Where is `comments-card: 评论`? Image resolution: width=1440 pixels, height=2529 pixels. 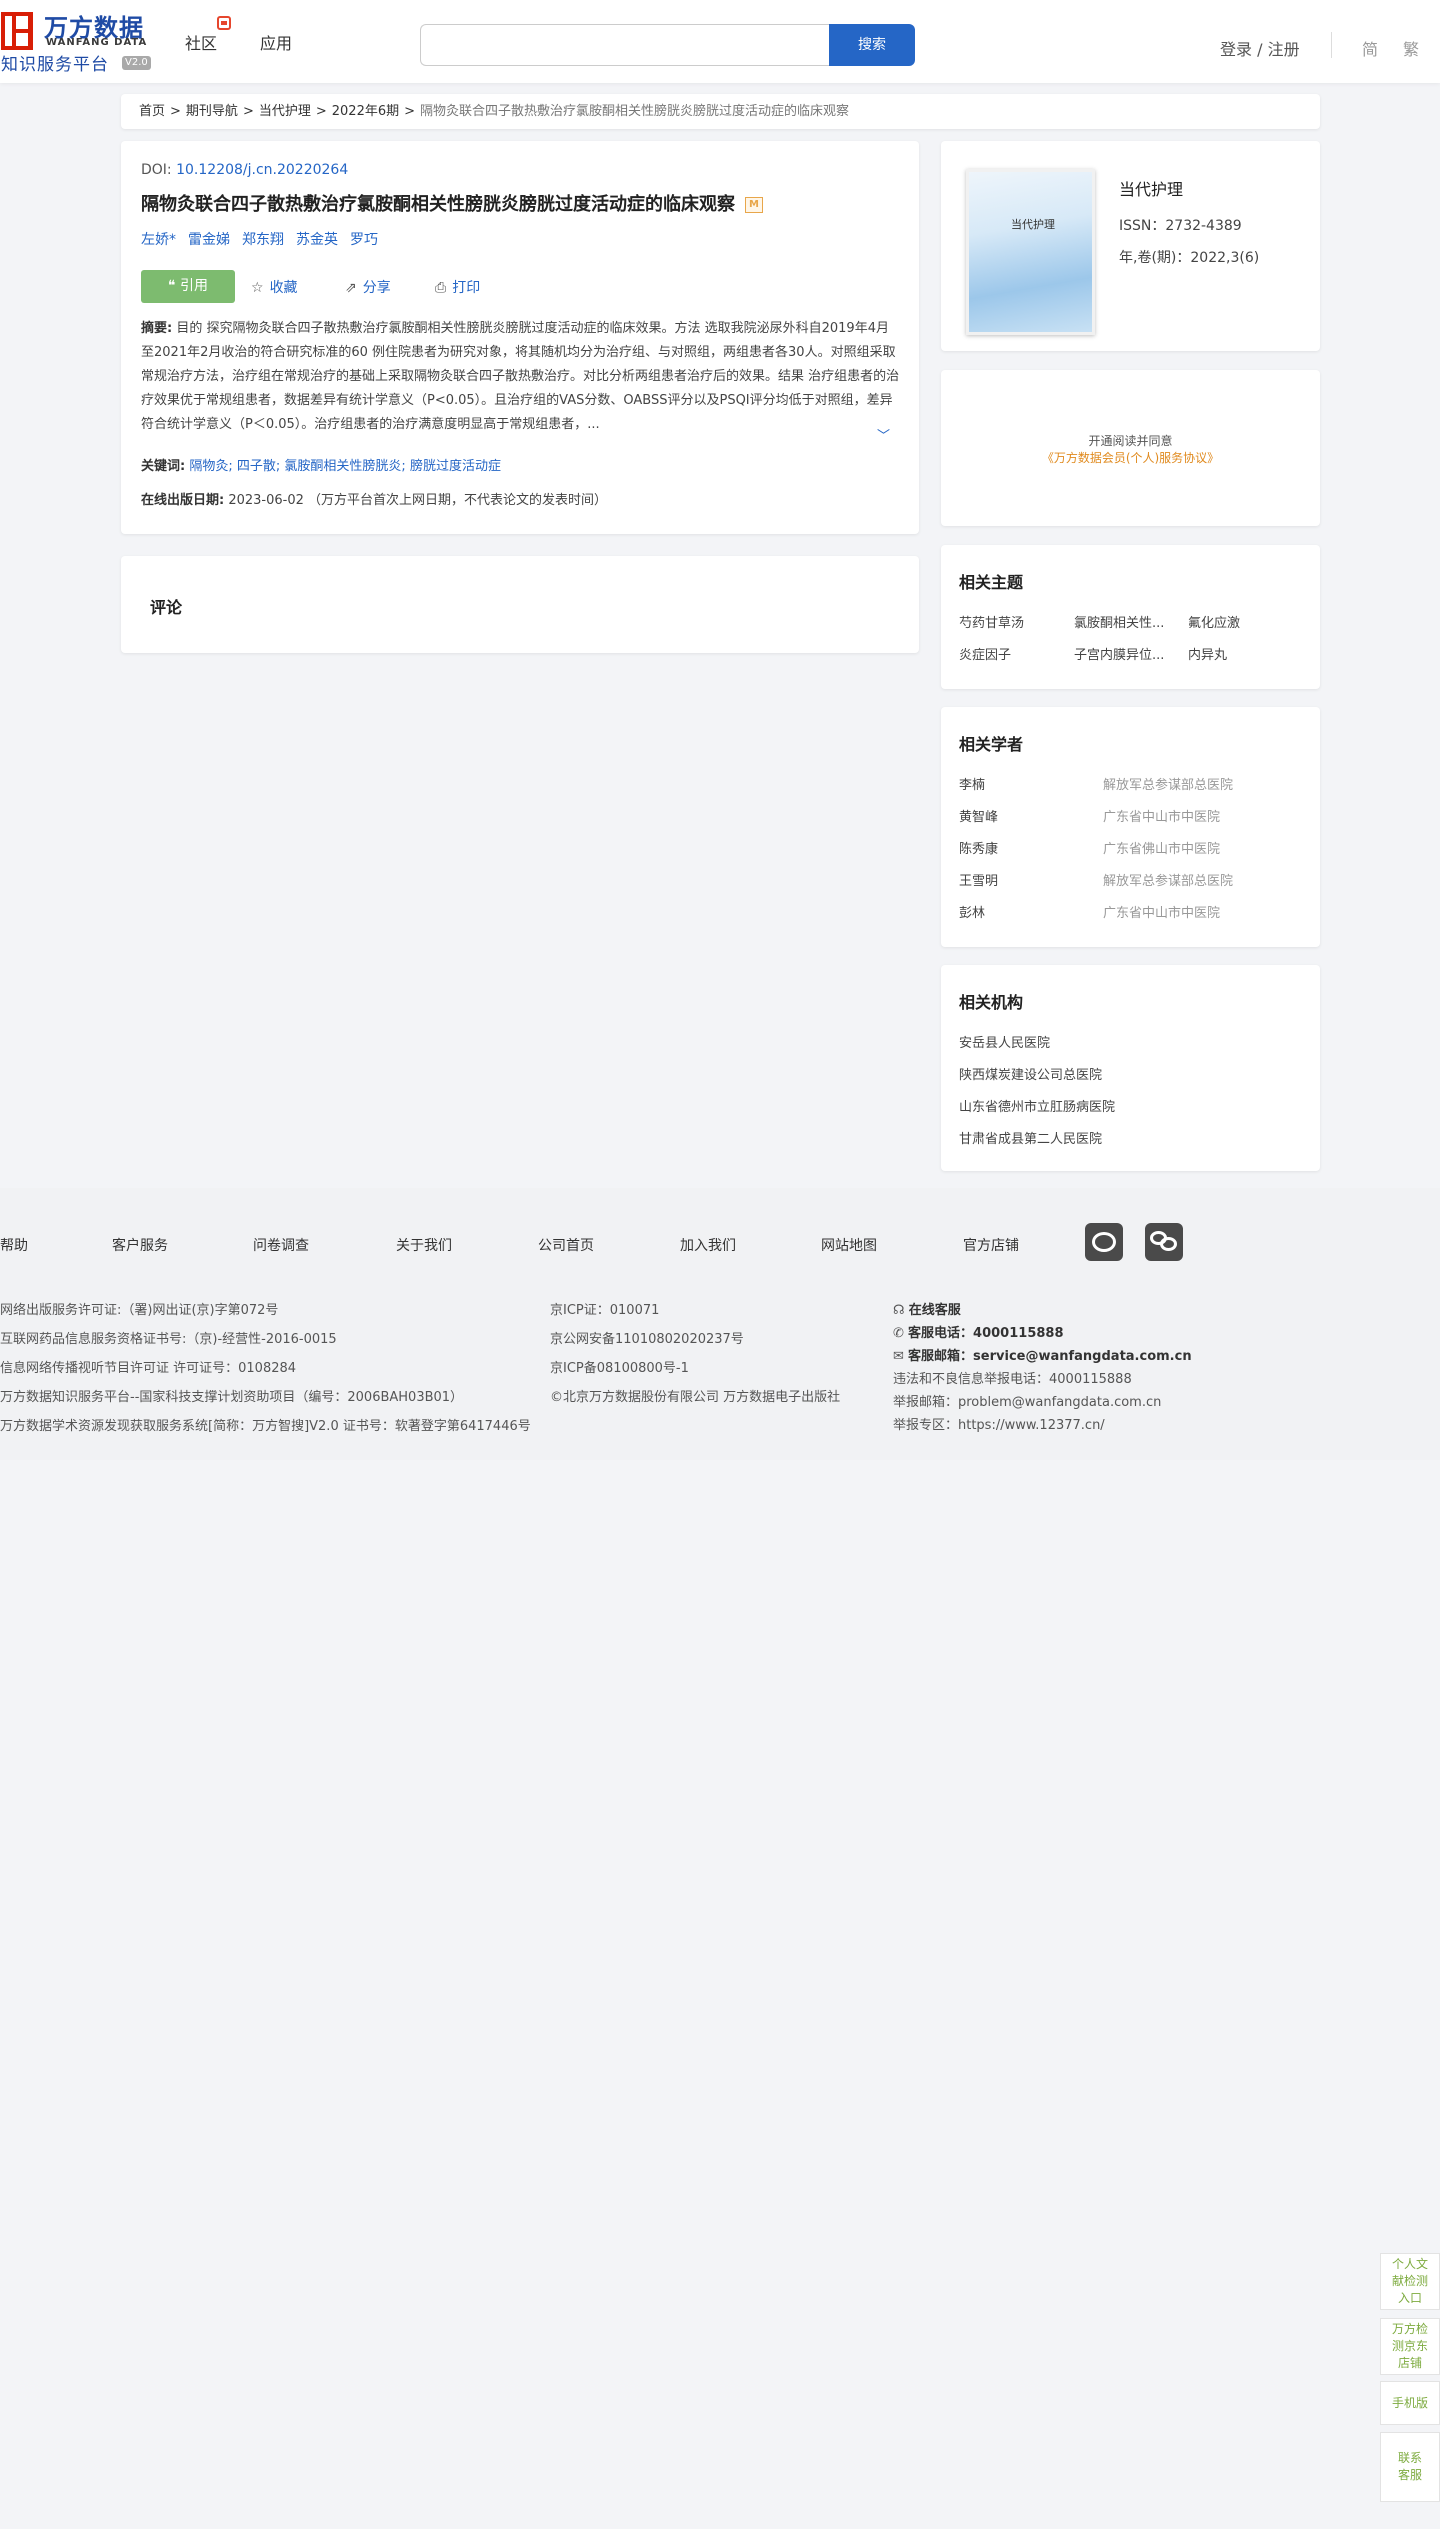
comments-card: 评论 is located at coordinates (520, 604).